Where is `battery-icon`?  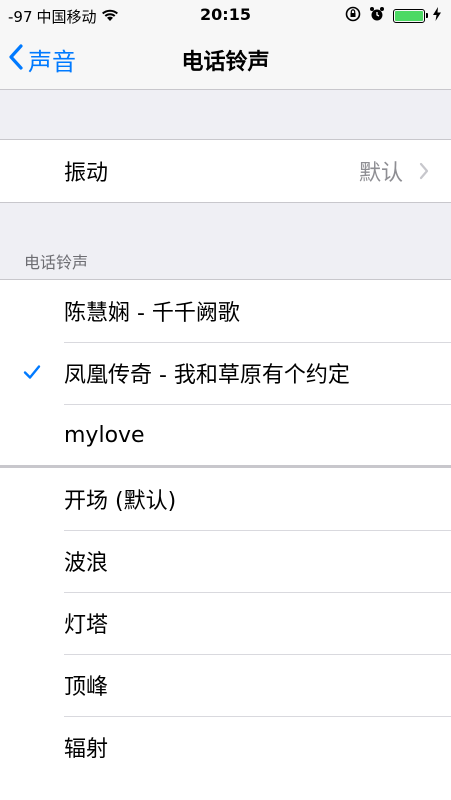
battery-icon is located at coordinates (410, 16).